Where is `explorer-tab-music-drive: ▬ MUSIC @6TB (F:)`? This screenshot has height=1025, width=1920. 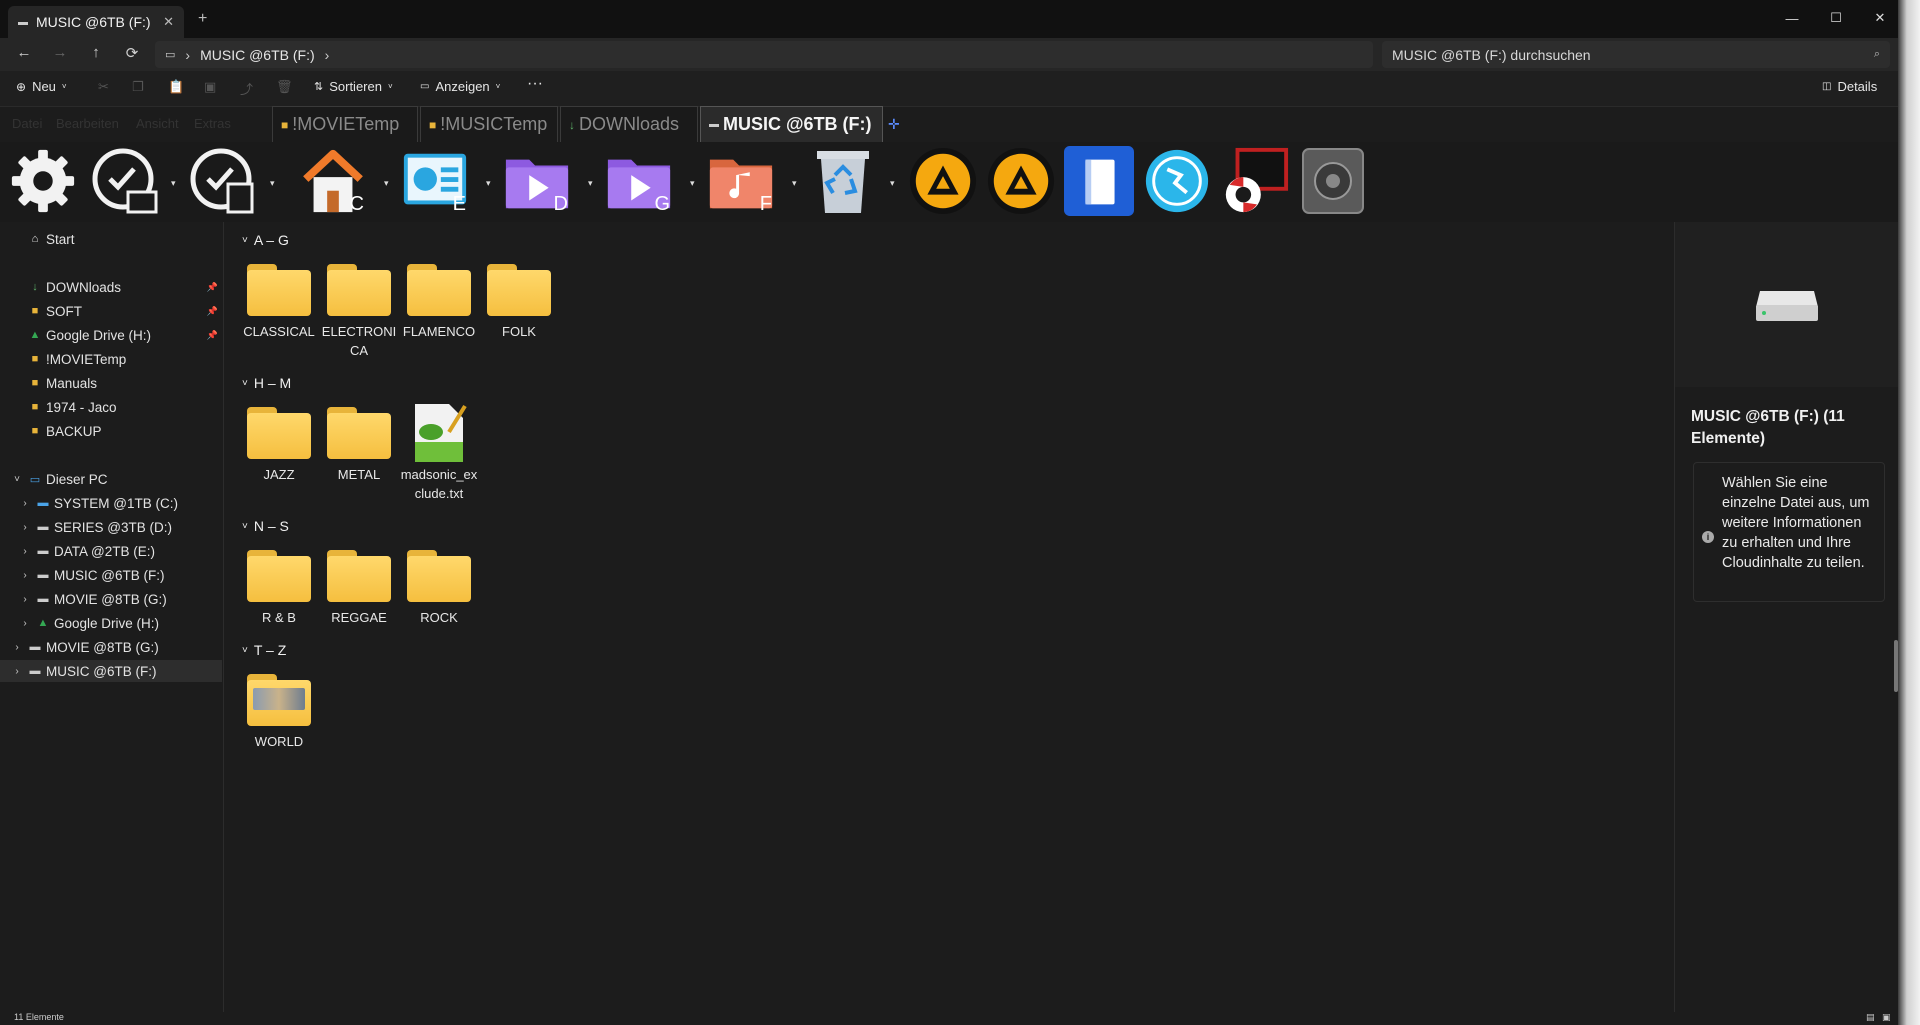
explorer-tab-music-drive: ▬ MUSIC @6TB (F:) is located at coordinates (791, 124).